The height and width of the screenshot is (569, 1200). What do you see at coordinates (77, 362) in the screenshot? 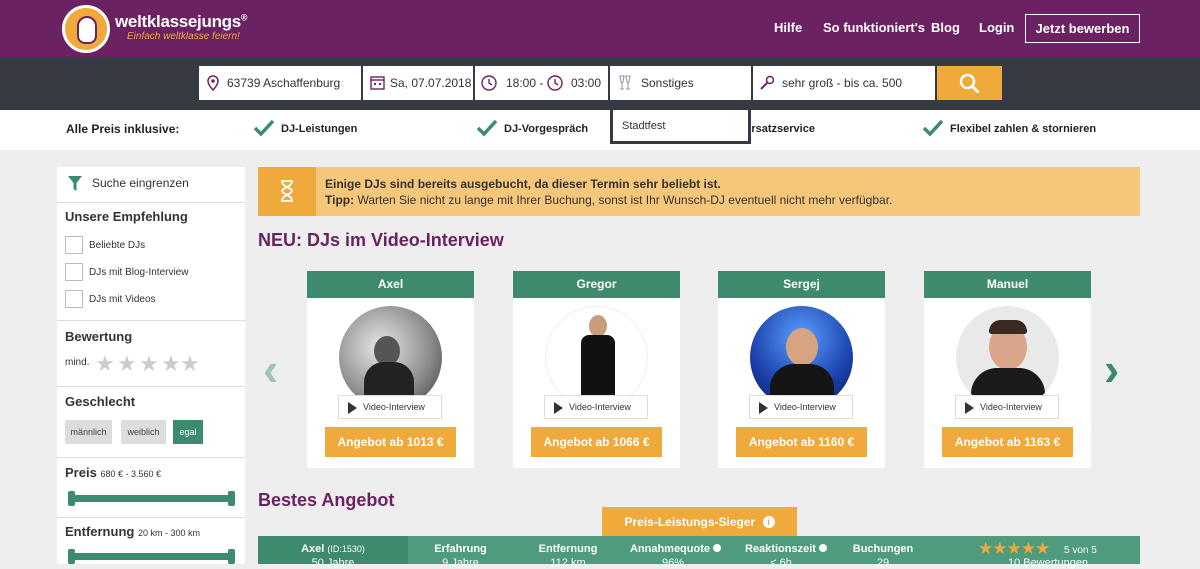
I see `rating-min-label: mind.` at bounding box center [77, 362].